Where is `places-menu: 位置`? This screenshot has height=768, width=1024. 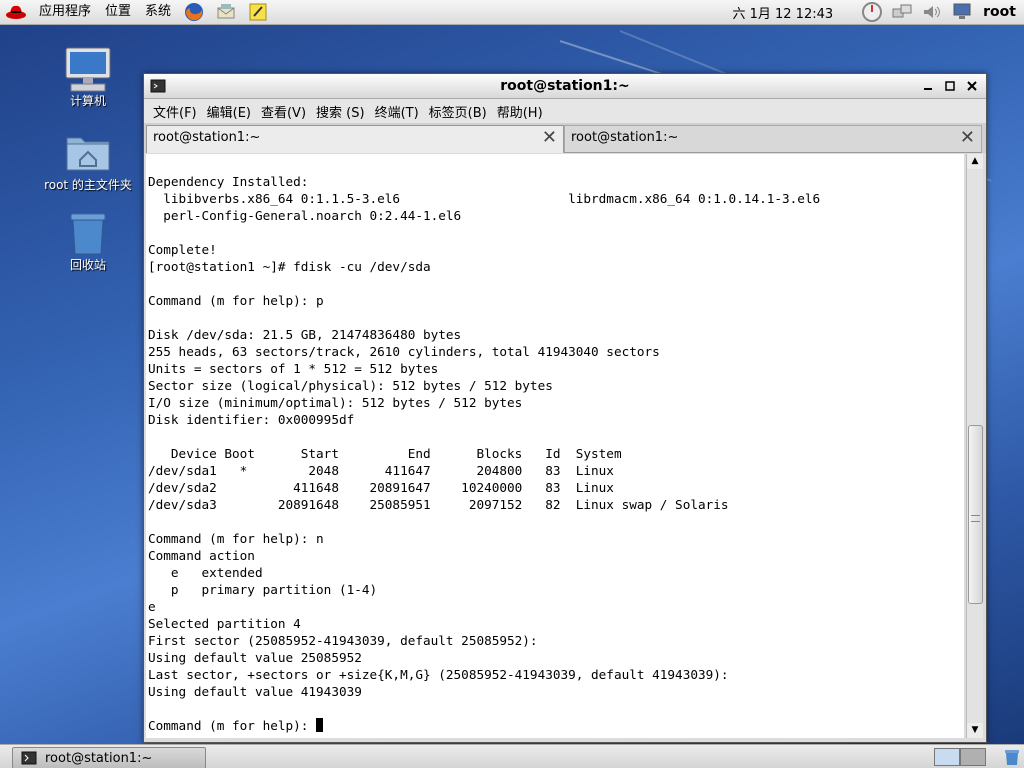 places-menu: 位置 is located at coordinates (118, 12).